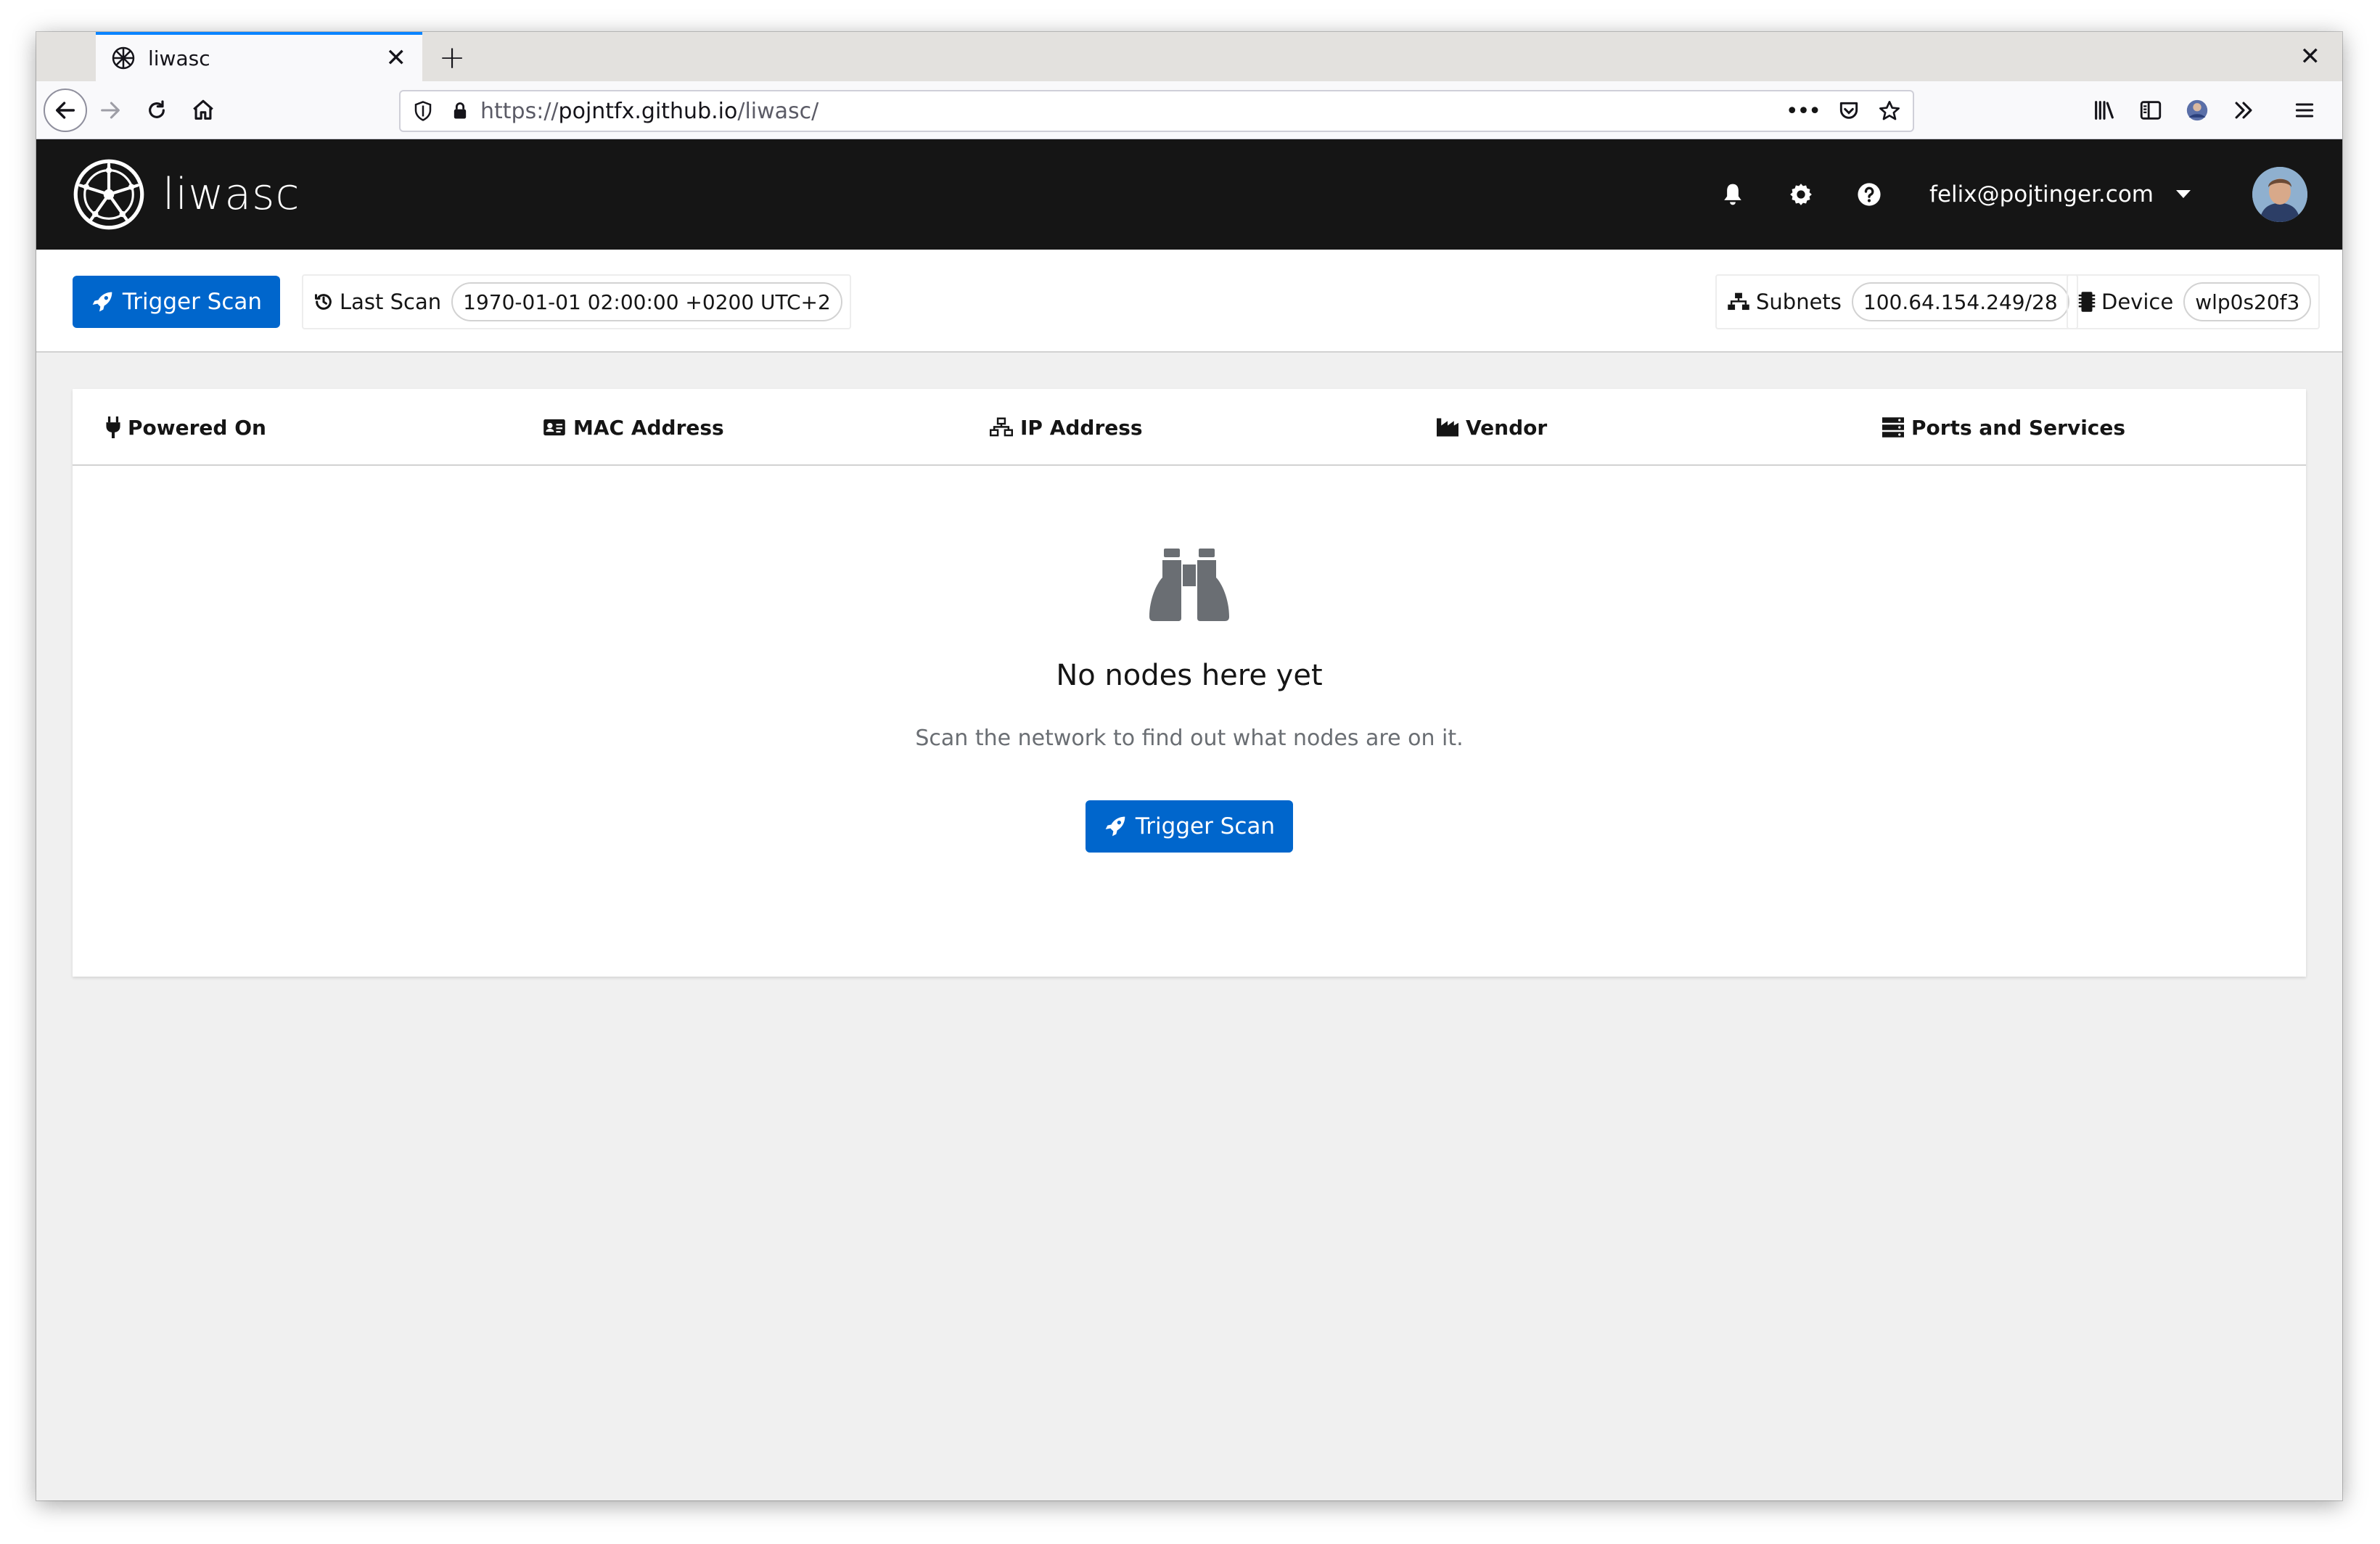 The width and height of the screenshot is (2380, 1544). I want to click on device-label: Device, so click(2137, 302).